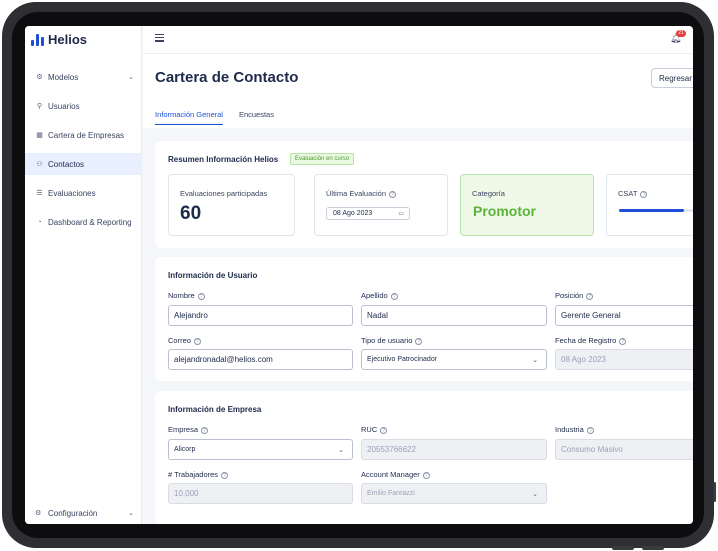 This screenshot has height=551, width=718. Describe the element at coordinates (681, 33) in the screenshot. I see `notification-badge: 21` at that location.